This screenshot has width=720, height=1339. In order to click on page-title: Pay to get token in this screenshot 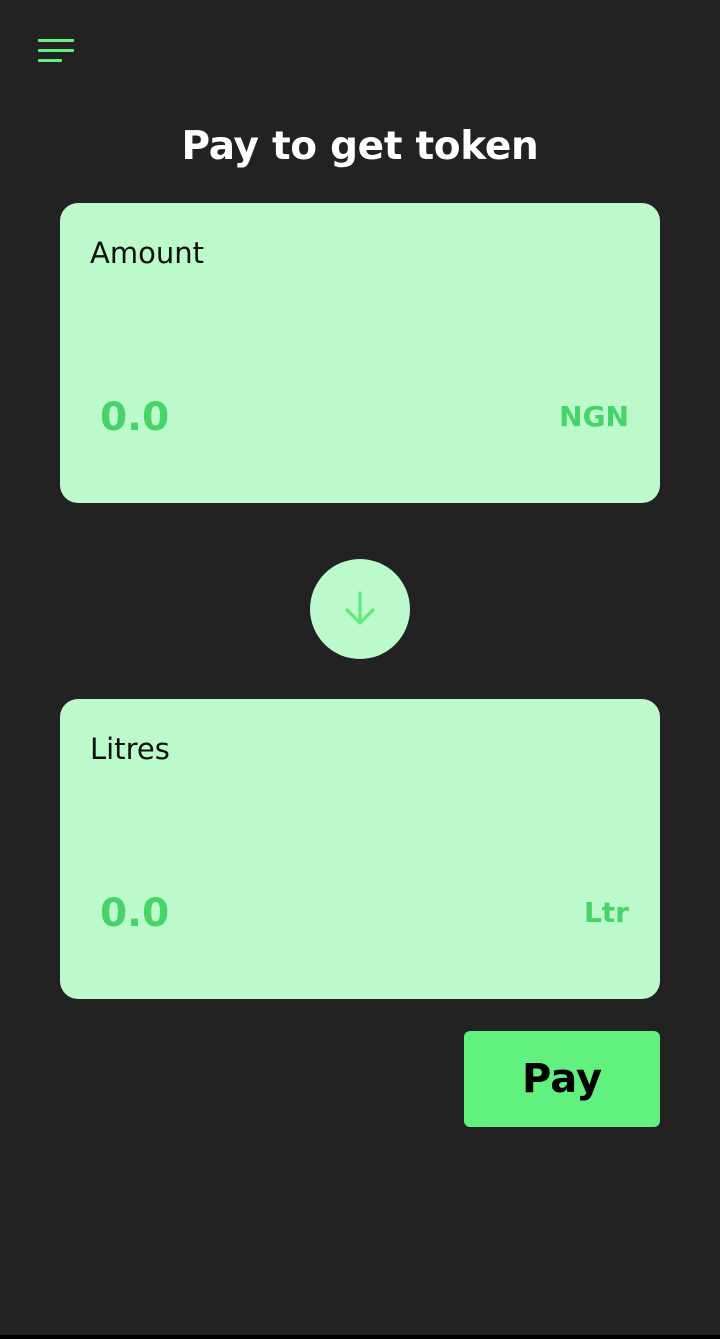, I will do `click(360, 146)`.